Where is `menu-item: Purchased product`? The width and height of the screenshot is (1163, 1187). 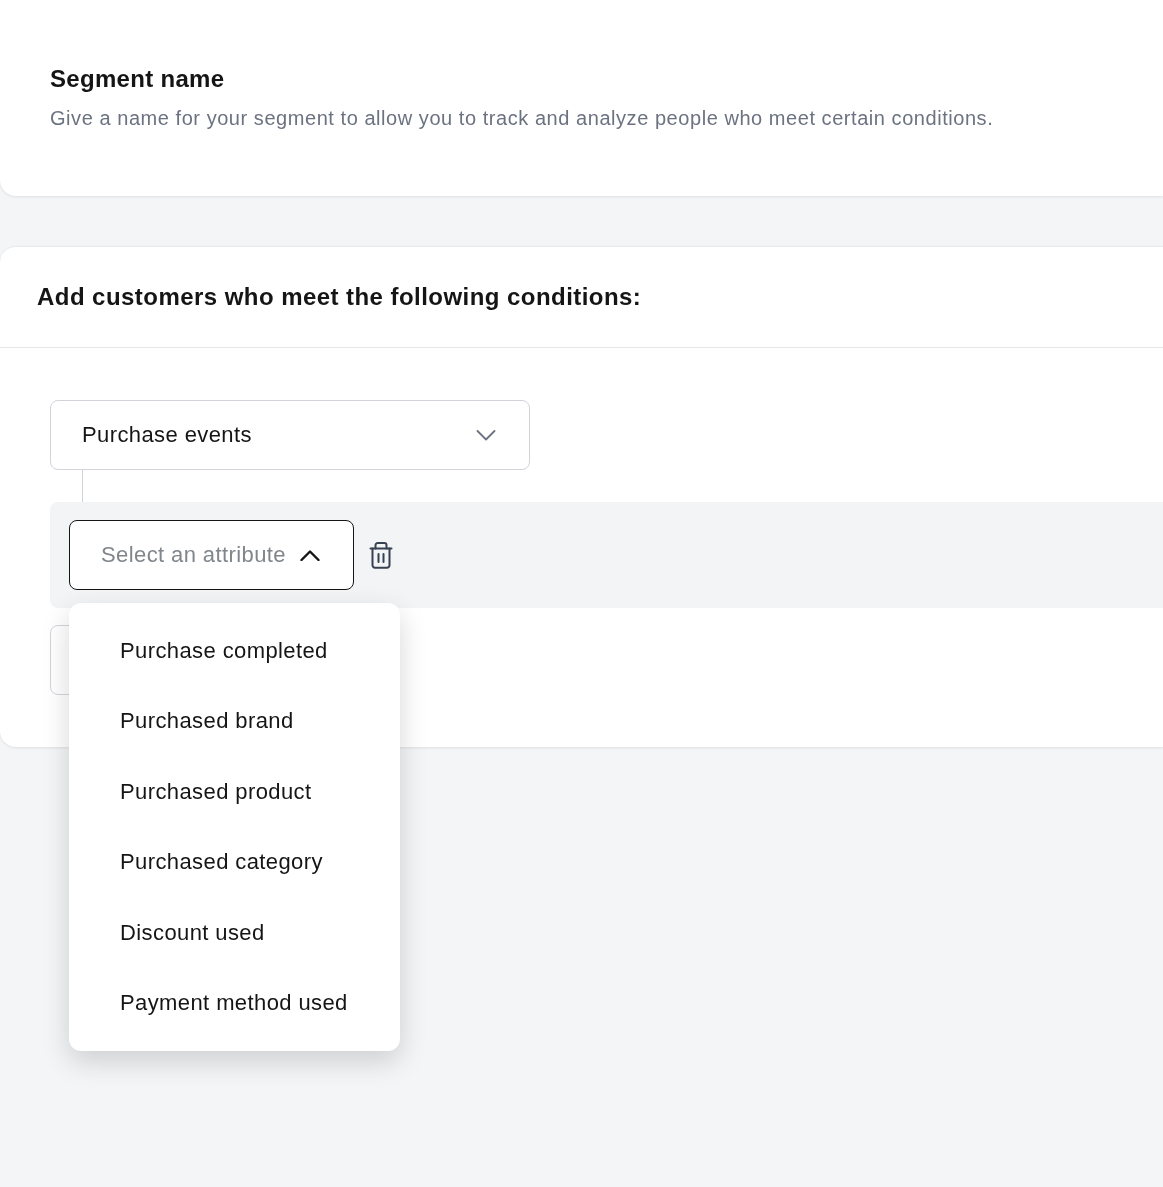 menu-item: Purchased product is located at coordinates (234, 792).